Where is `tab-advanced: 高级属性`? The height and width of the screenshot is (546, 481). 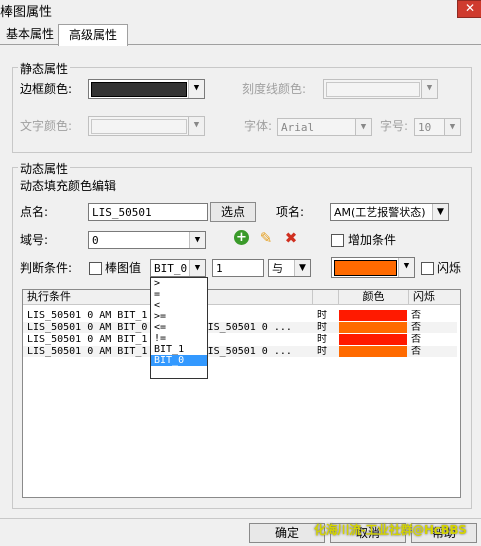
tab-advanced: 高级属性 is located at coordinates (93, 35).